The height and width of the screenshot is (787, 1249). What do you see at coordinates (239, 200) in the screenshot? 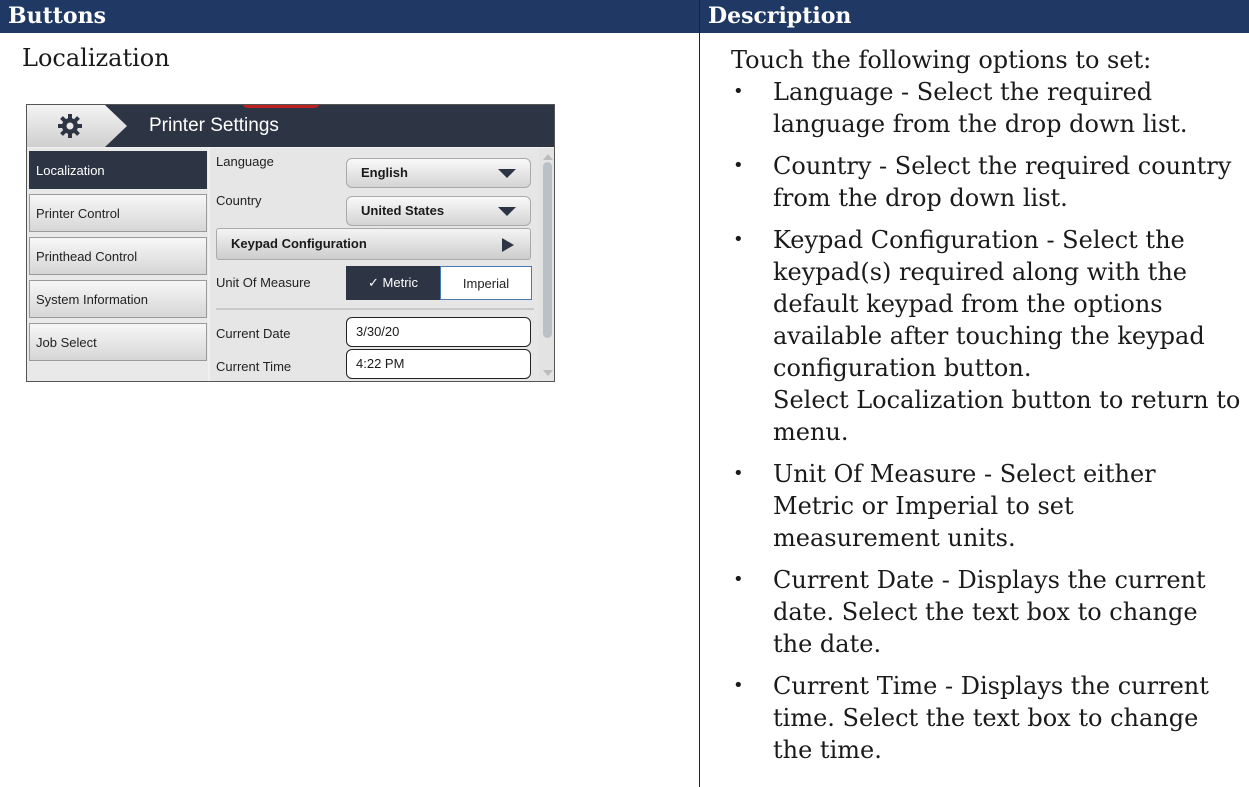
I see `country-label: Country` at bounding box center [239, 200].